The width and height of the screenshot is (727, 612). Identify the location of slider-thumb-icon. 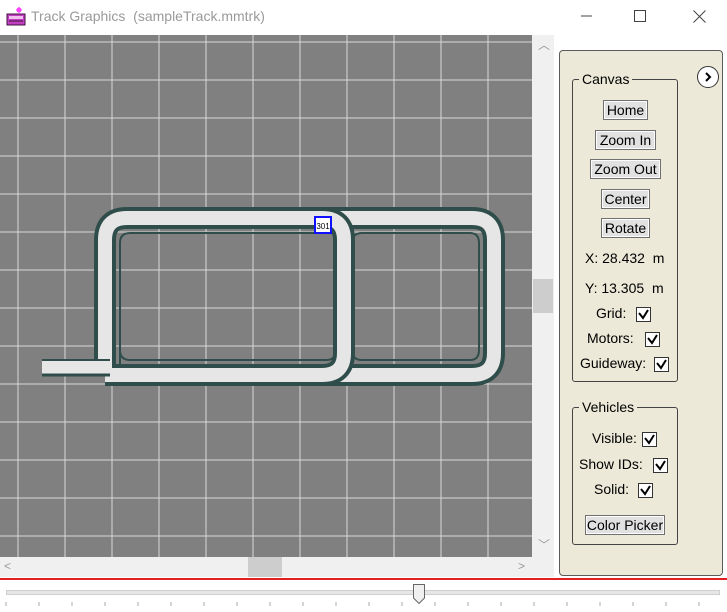
(418, 594).